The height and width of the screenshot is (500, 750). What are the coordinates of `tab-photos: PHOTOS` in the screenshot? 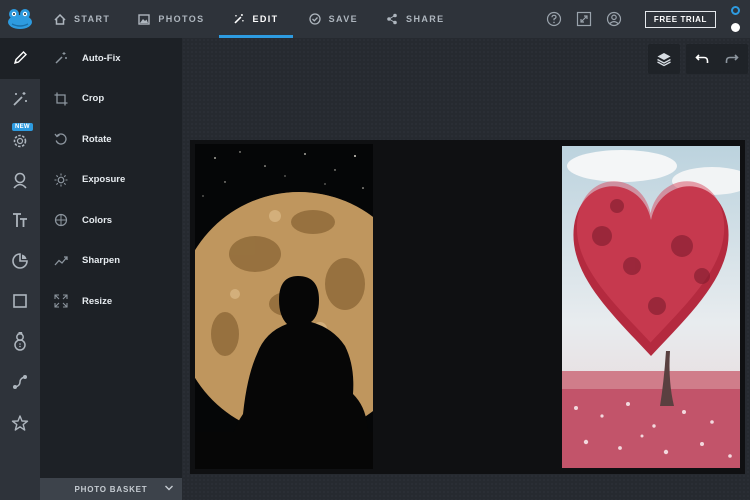 It's located at (171, 19).